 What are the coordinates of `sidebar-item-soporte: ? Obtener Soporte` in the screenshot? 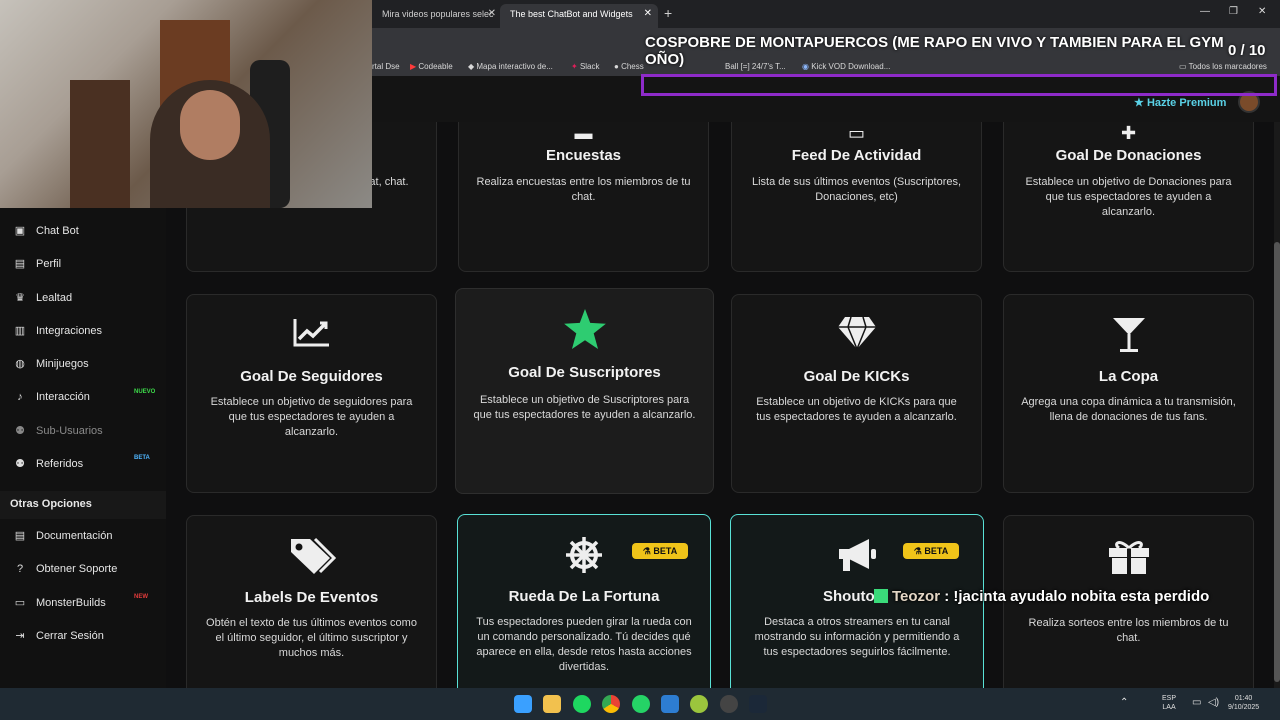 It's located at (64, 569).